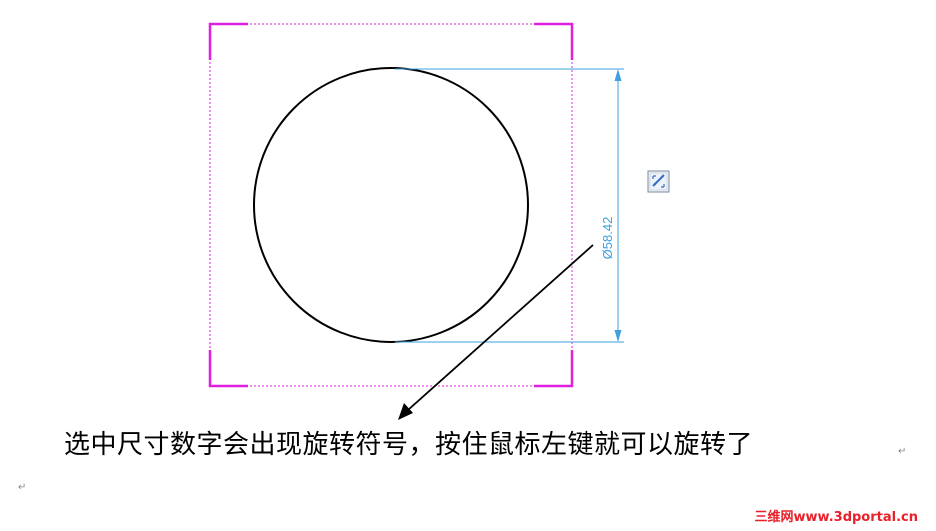 The height and width of the screenshot is (531, 936). What do you see at coordinates (554, 369) in the screenshot?
I see `corner-bracket-bottom-right` at bounding box center [554, 369].